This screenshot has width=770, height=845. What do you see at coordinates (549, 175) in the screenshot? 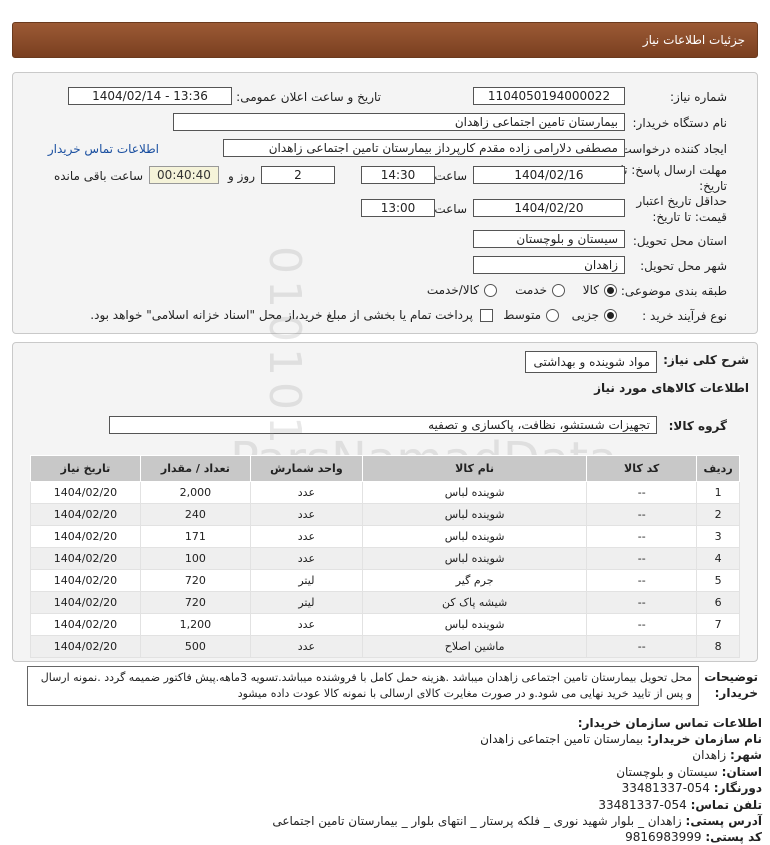
I see `deadline-date-field: 1404/02/16` at bounding box center [549, 175].